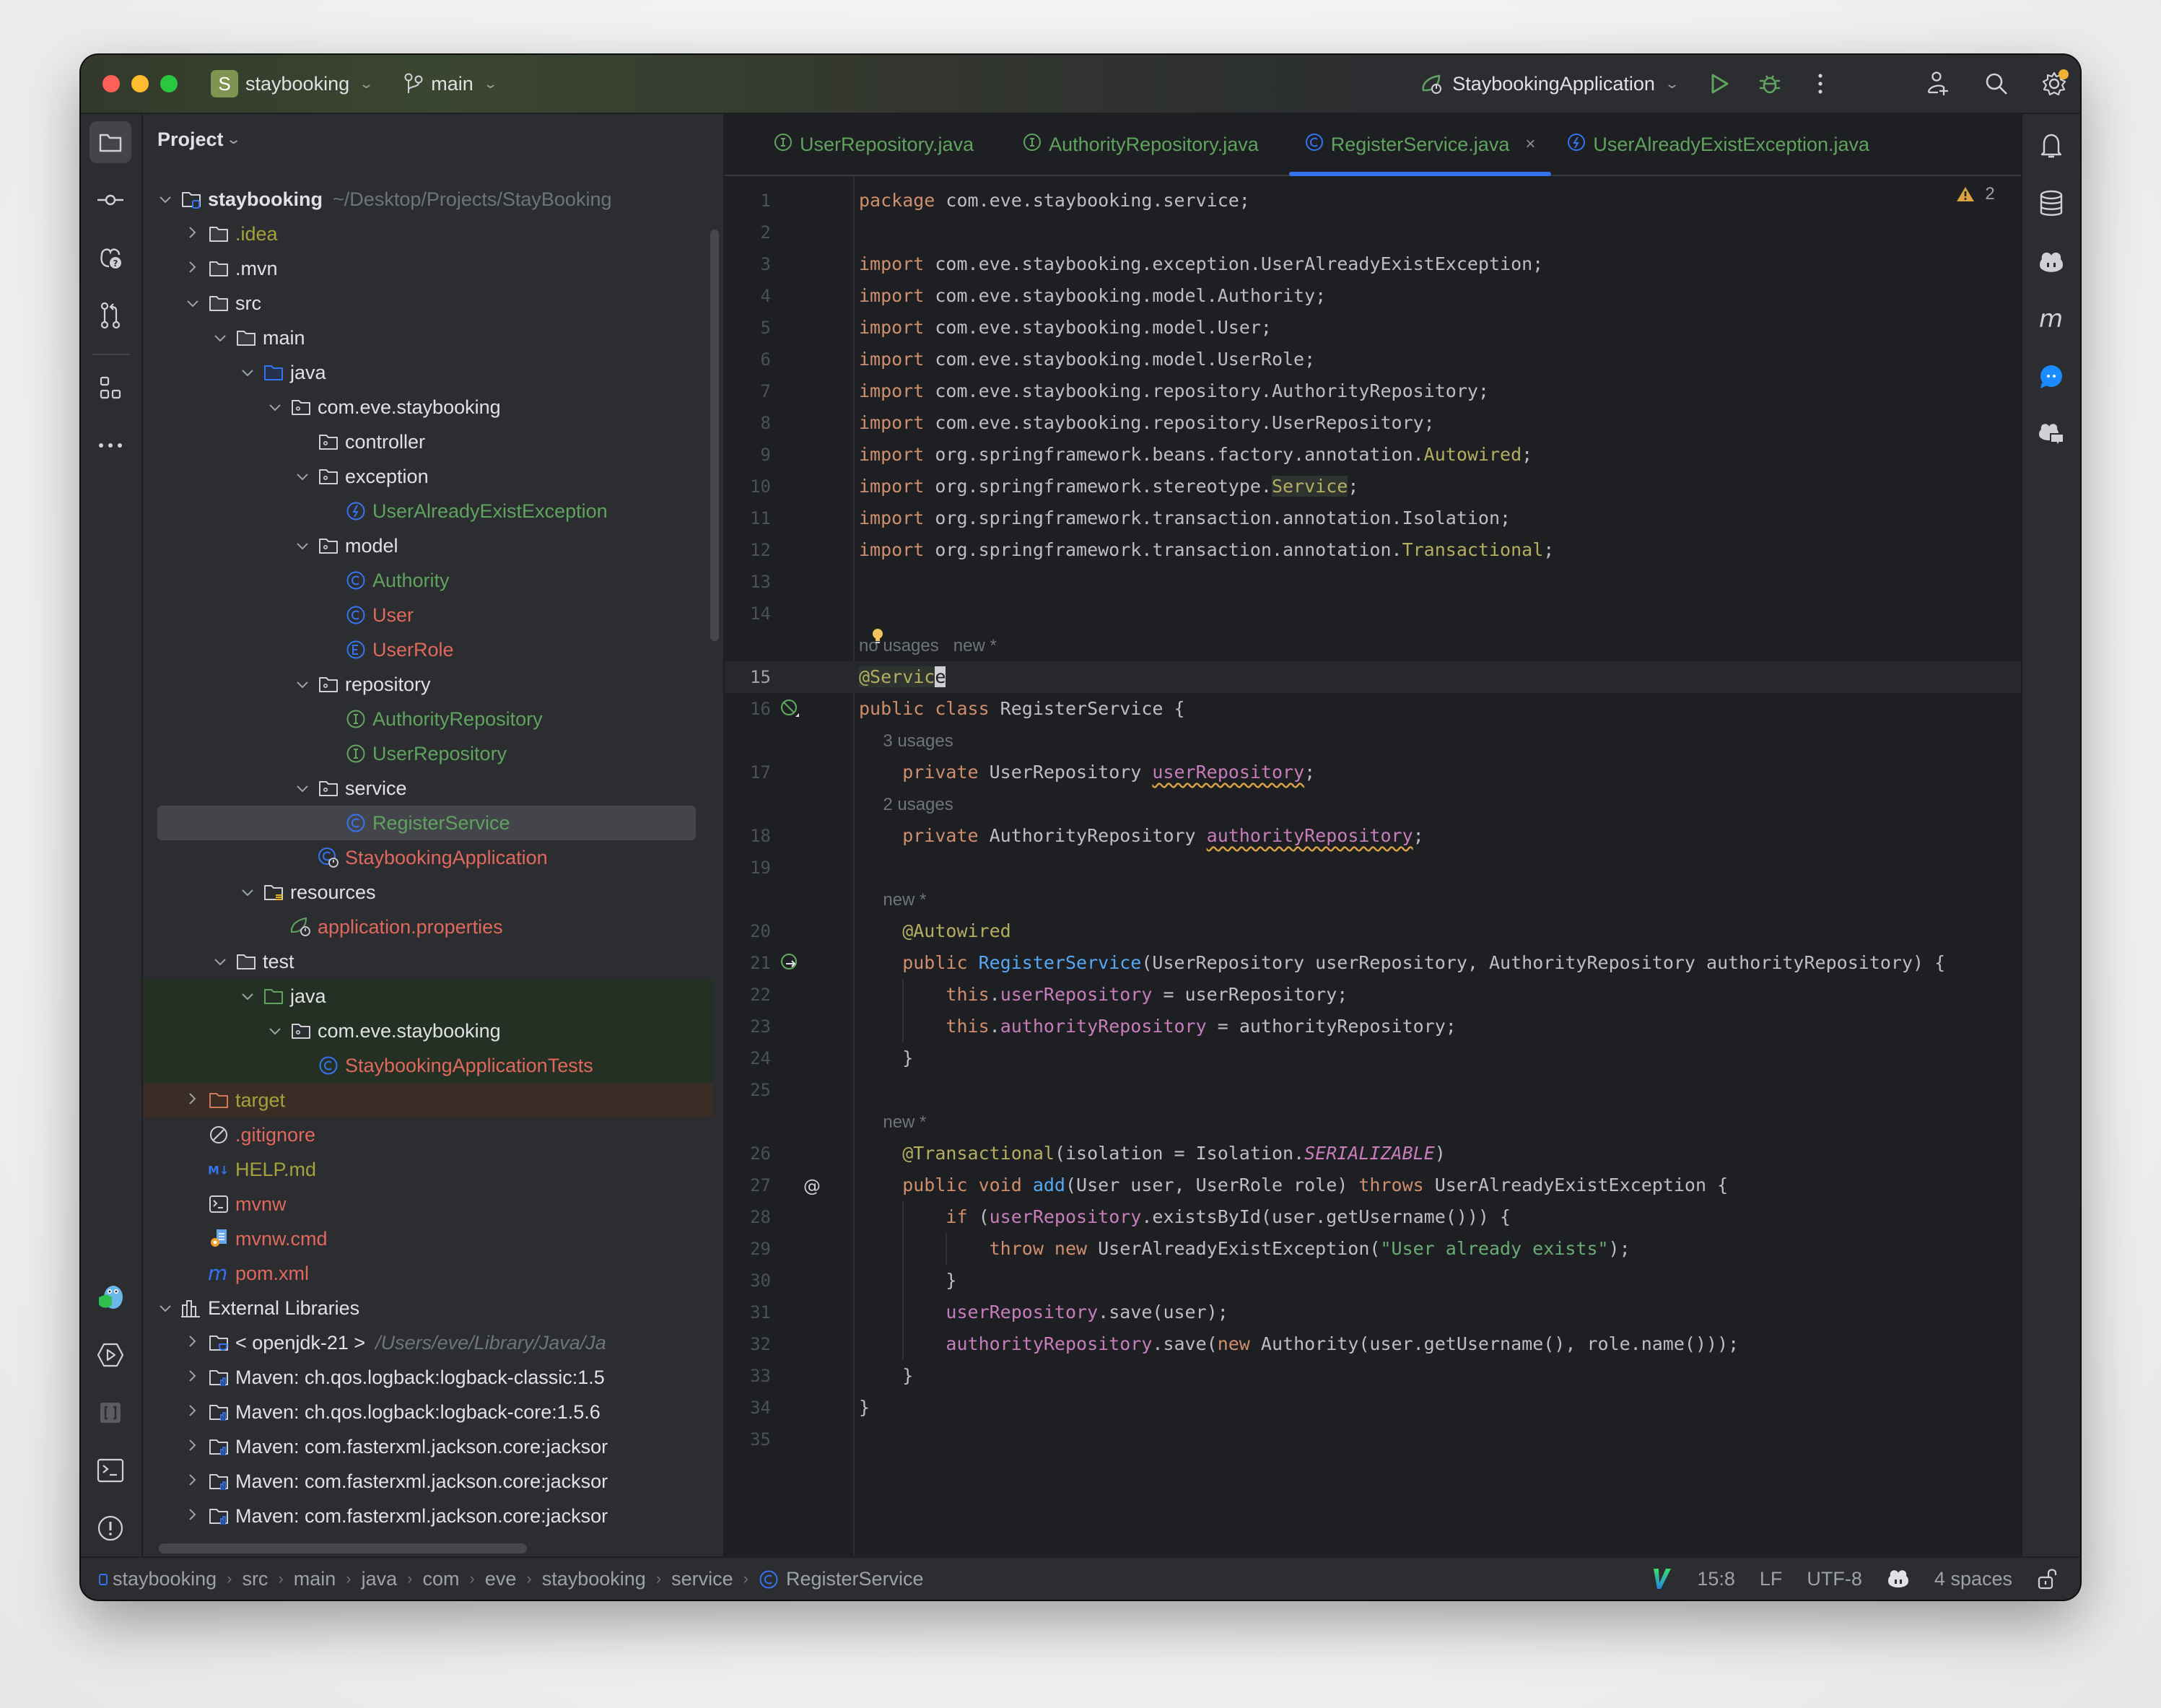  Describe the element at coordinates (428, 1204) in the screenshot. I see `tree-item: mvnw` at that location.